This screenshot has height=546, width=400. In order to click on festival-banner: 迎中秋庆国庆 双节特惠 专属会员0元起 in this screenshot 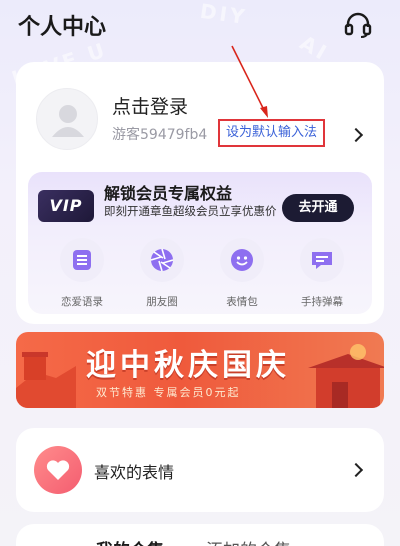, I will do `click(200, 370)`.